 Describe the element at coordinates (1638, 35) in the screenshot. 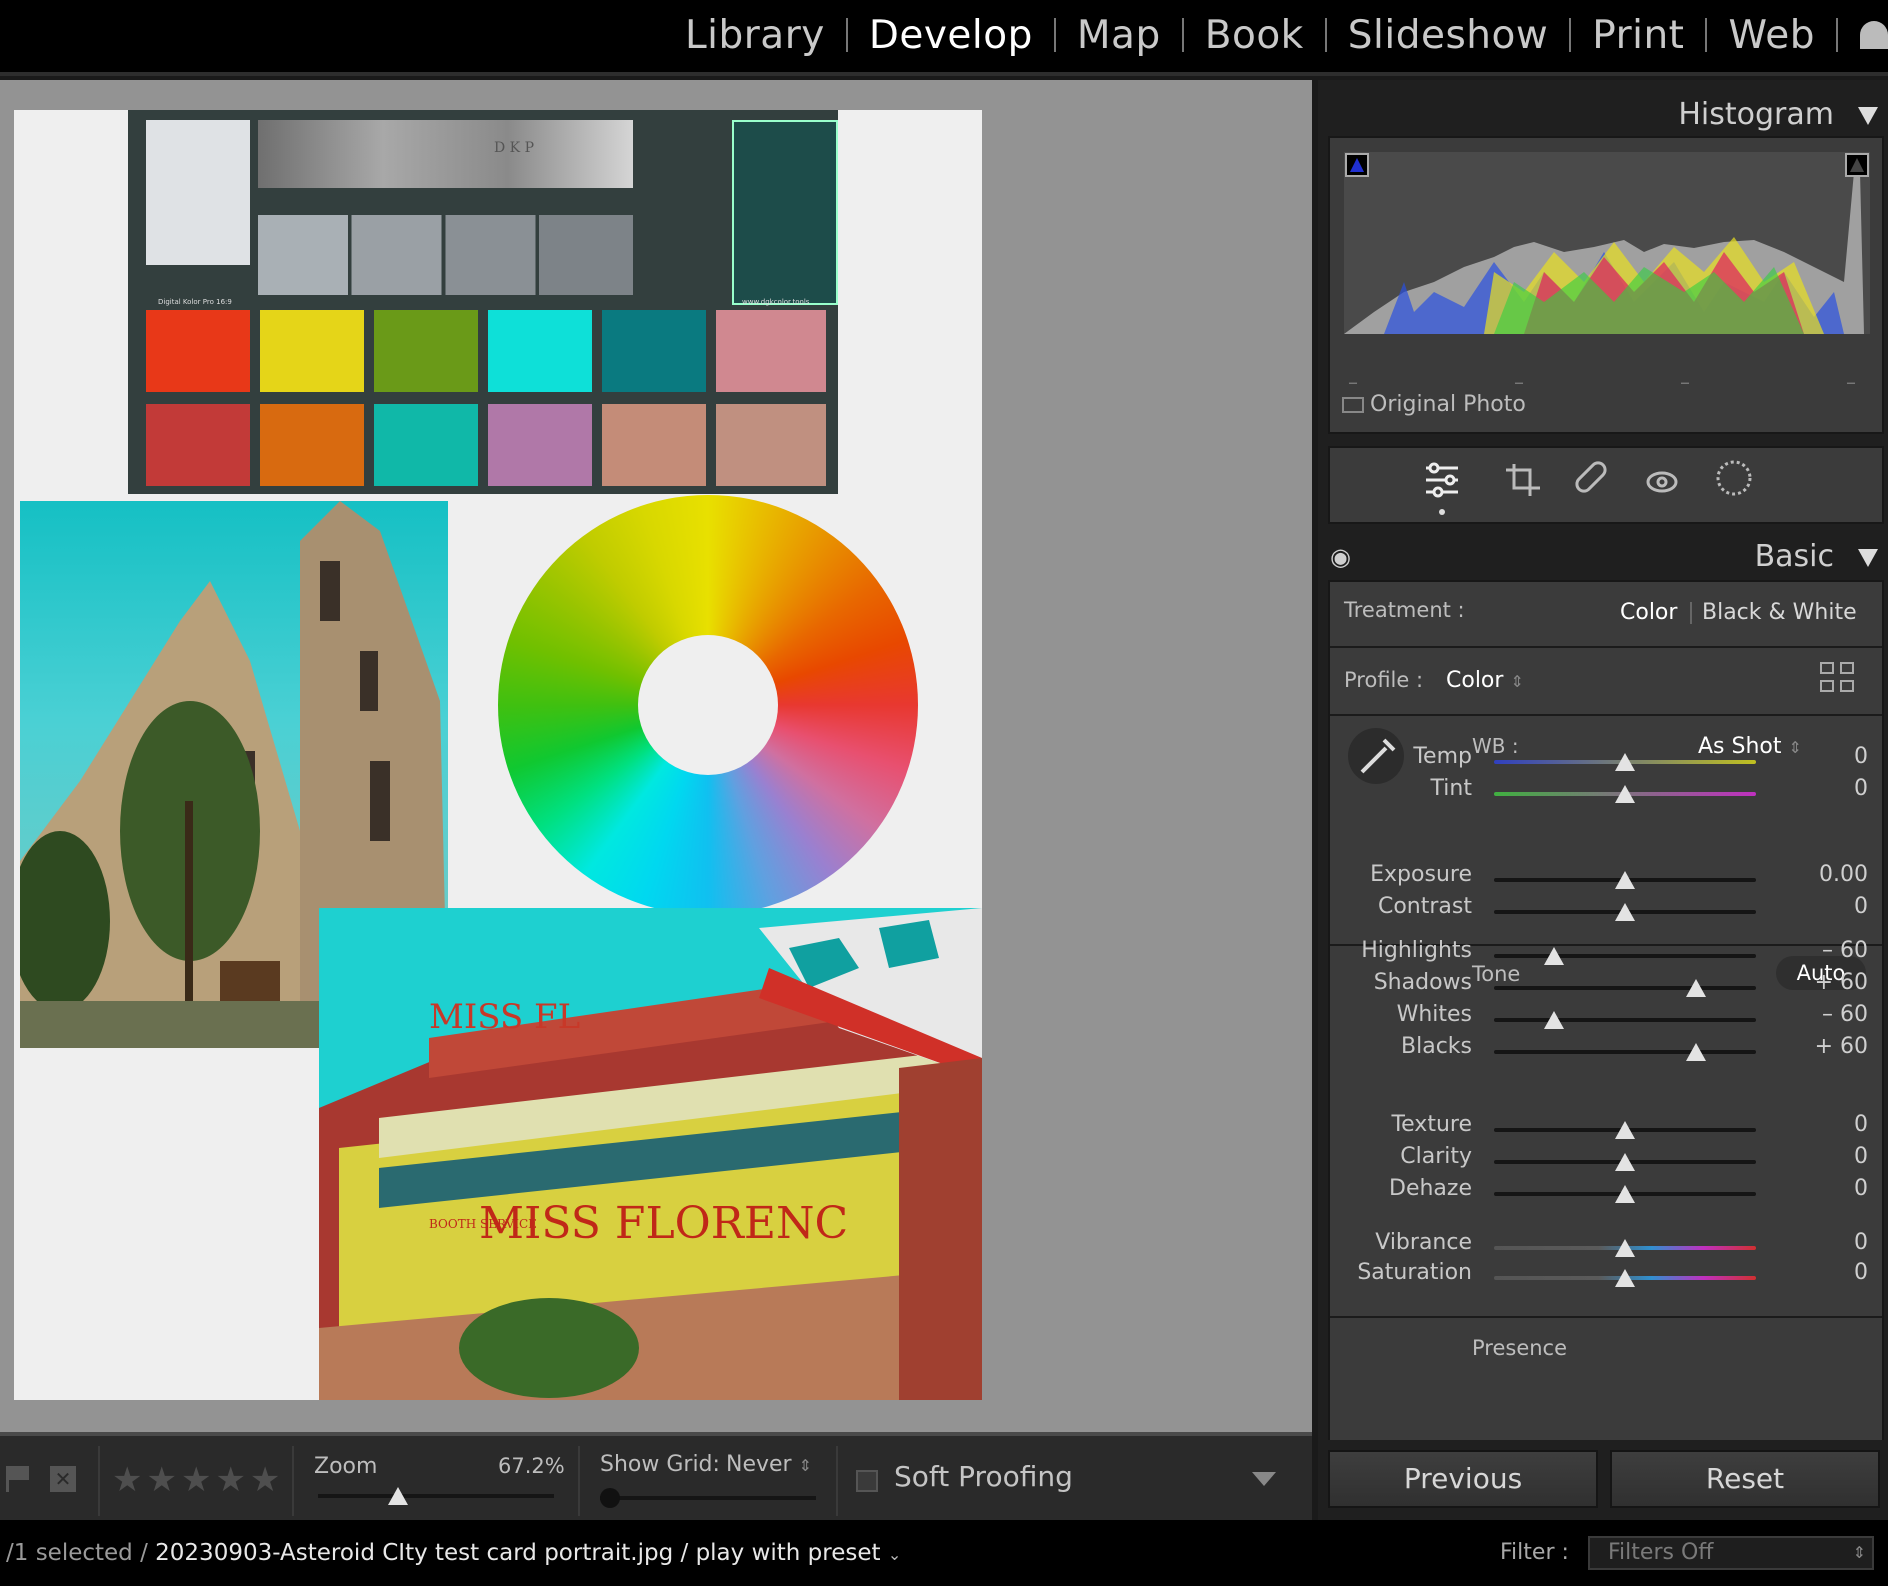

I see `module-print: Print` at that location.